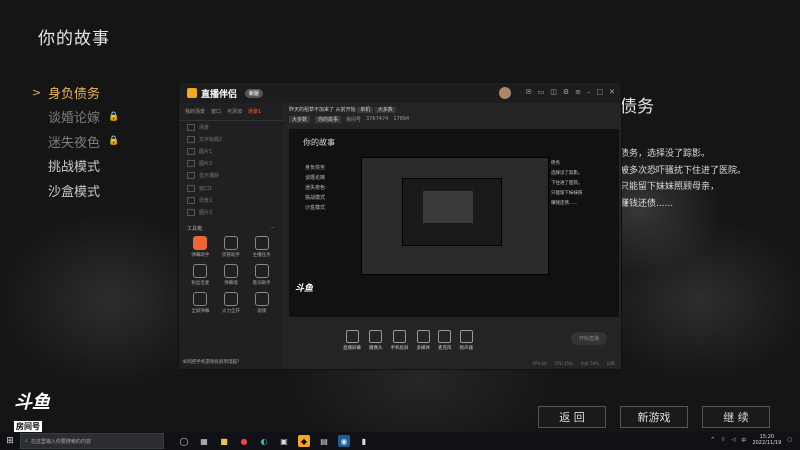 This screenshot has height=450, width=800. What do you see at coordinates (304, 441) in the screenshot?
I see `stream-app-icon: ◆` at bounding box center [304, 441].